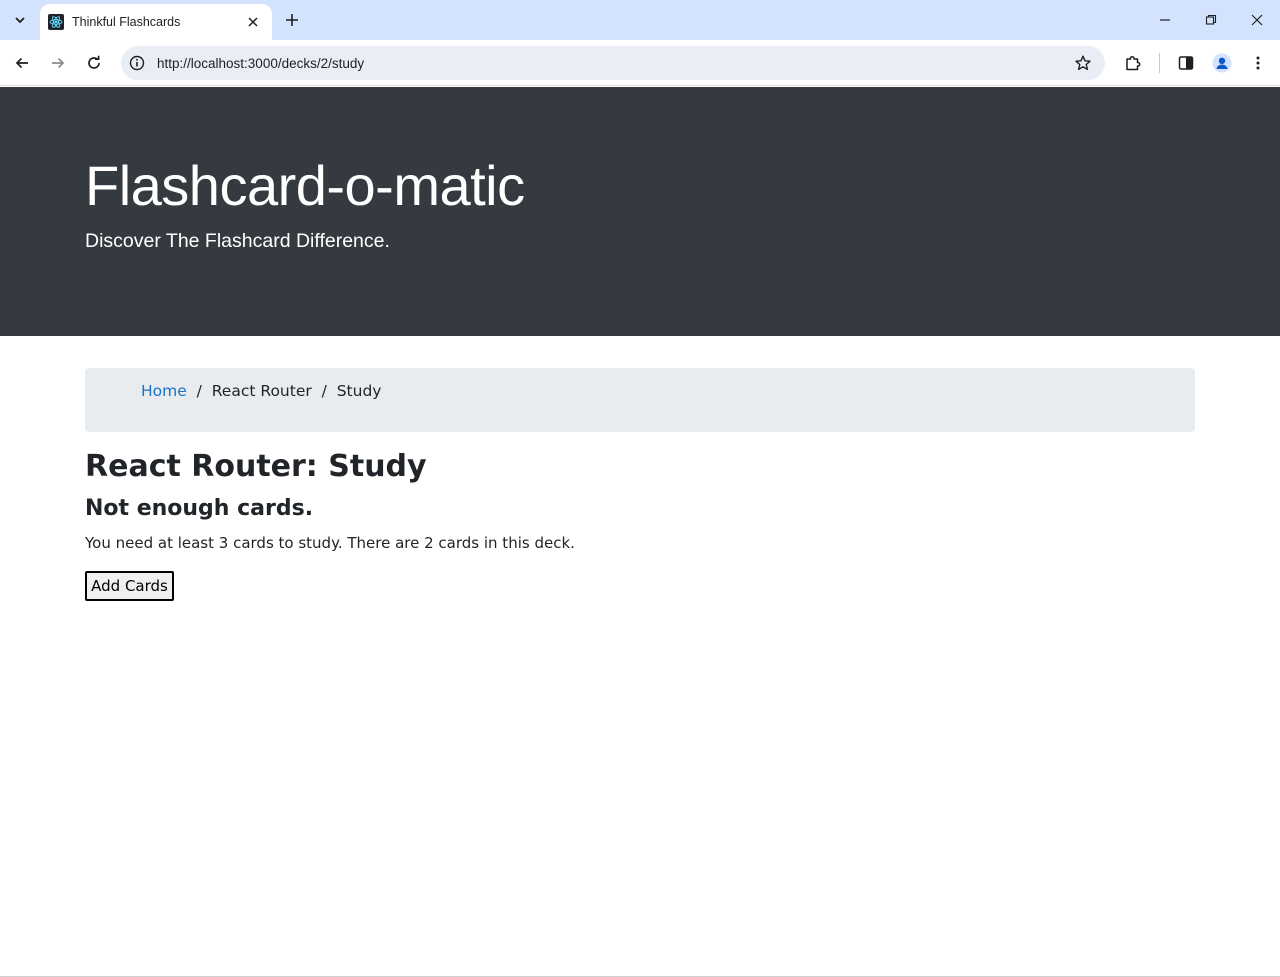  Describe the element at coordinates (305, 185) in the screenshot. I see `app-title: Flashcard-o-matic` at that location.